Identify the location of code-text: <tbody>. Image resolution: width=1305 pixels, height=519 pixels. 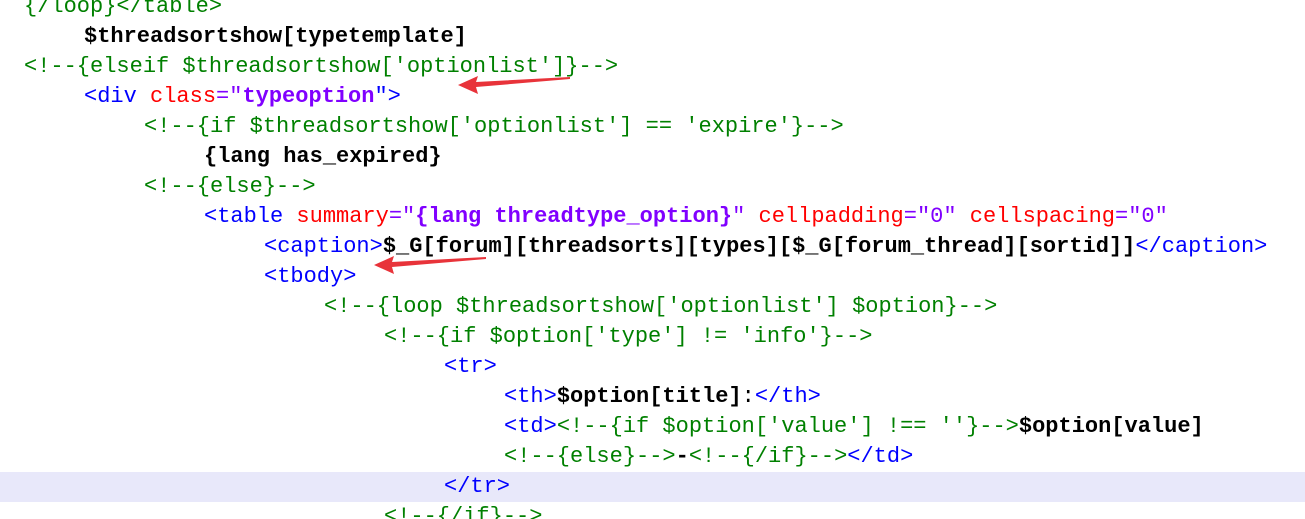
(310, 277).